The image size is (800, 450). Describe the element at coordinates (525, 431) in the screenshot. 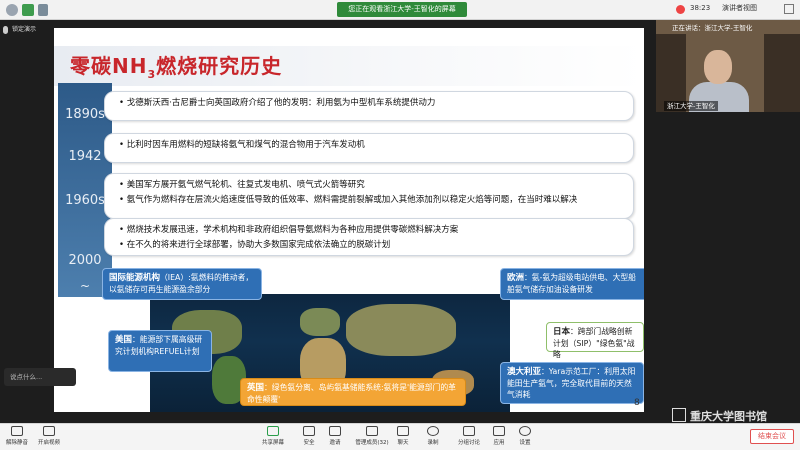

I see `gear-icon` at that location.